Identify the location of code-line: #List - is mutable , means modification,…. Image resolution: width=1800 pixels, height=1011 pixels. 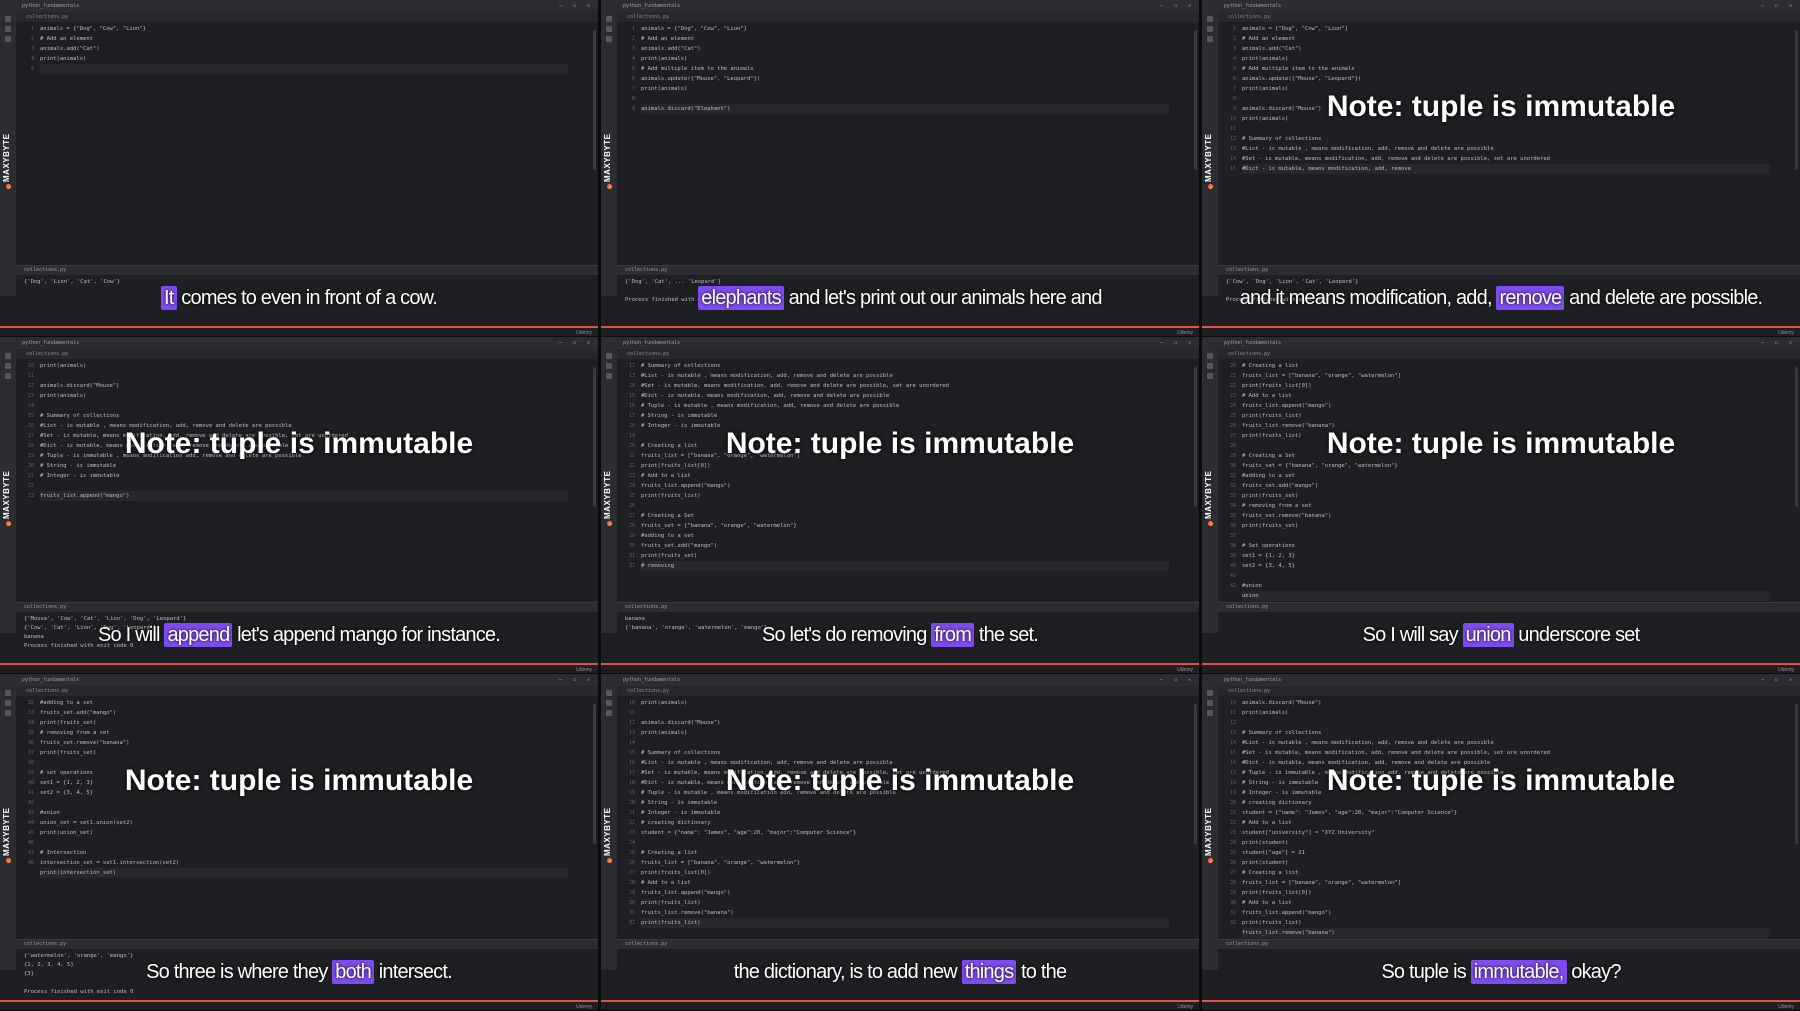
(1506, 743).